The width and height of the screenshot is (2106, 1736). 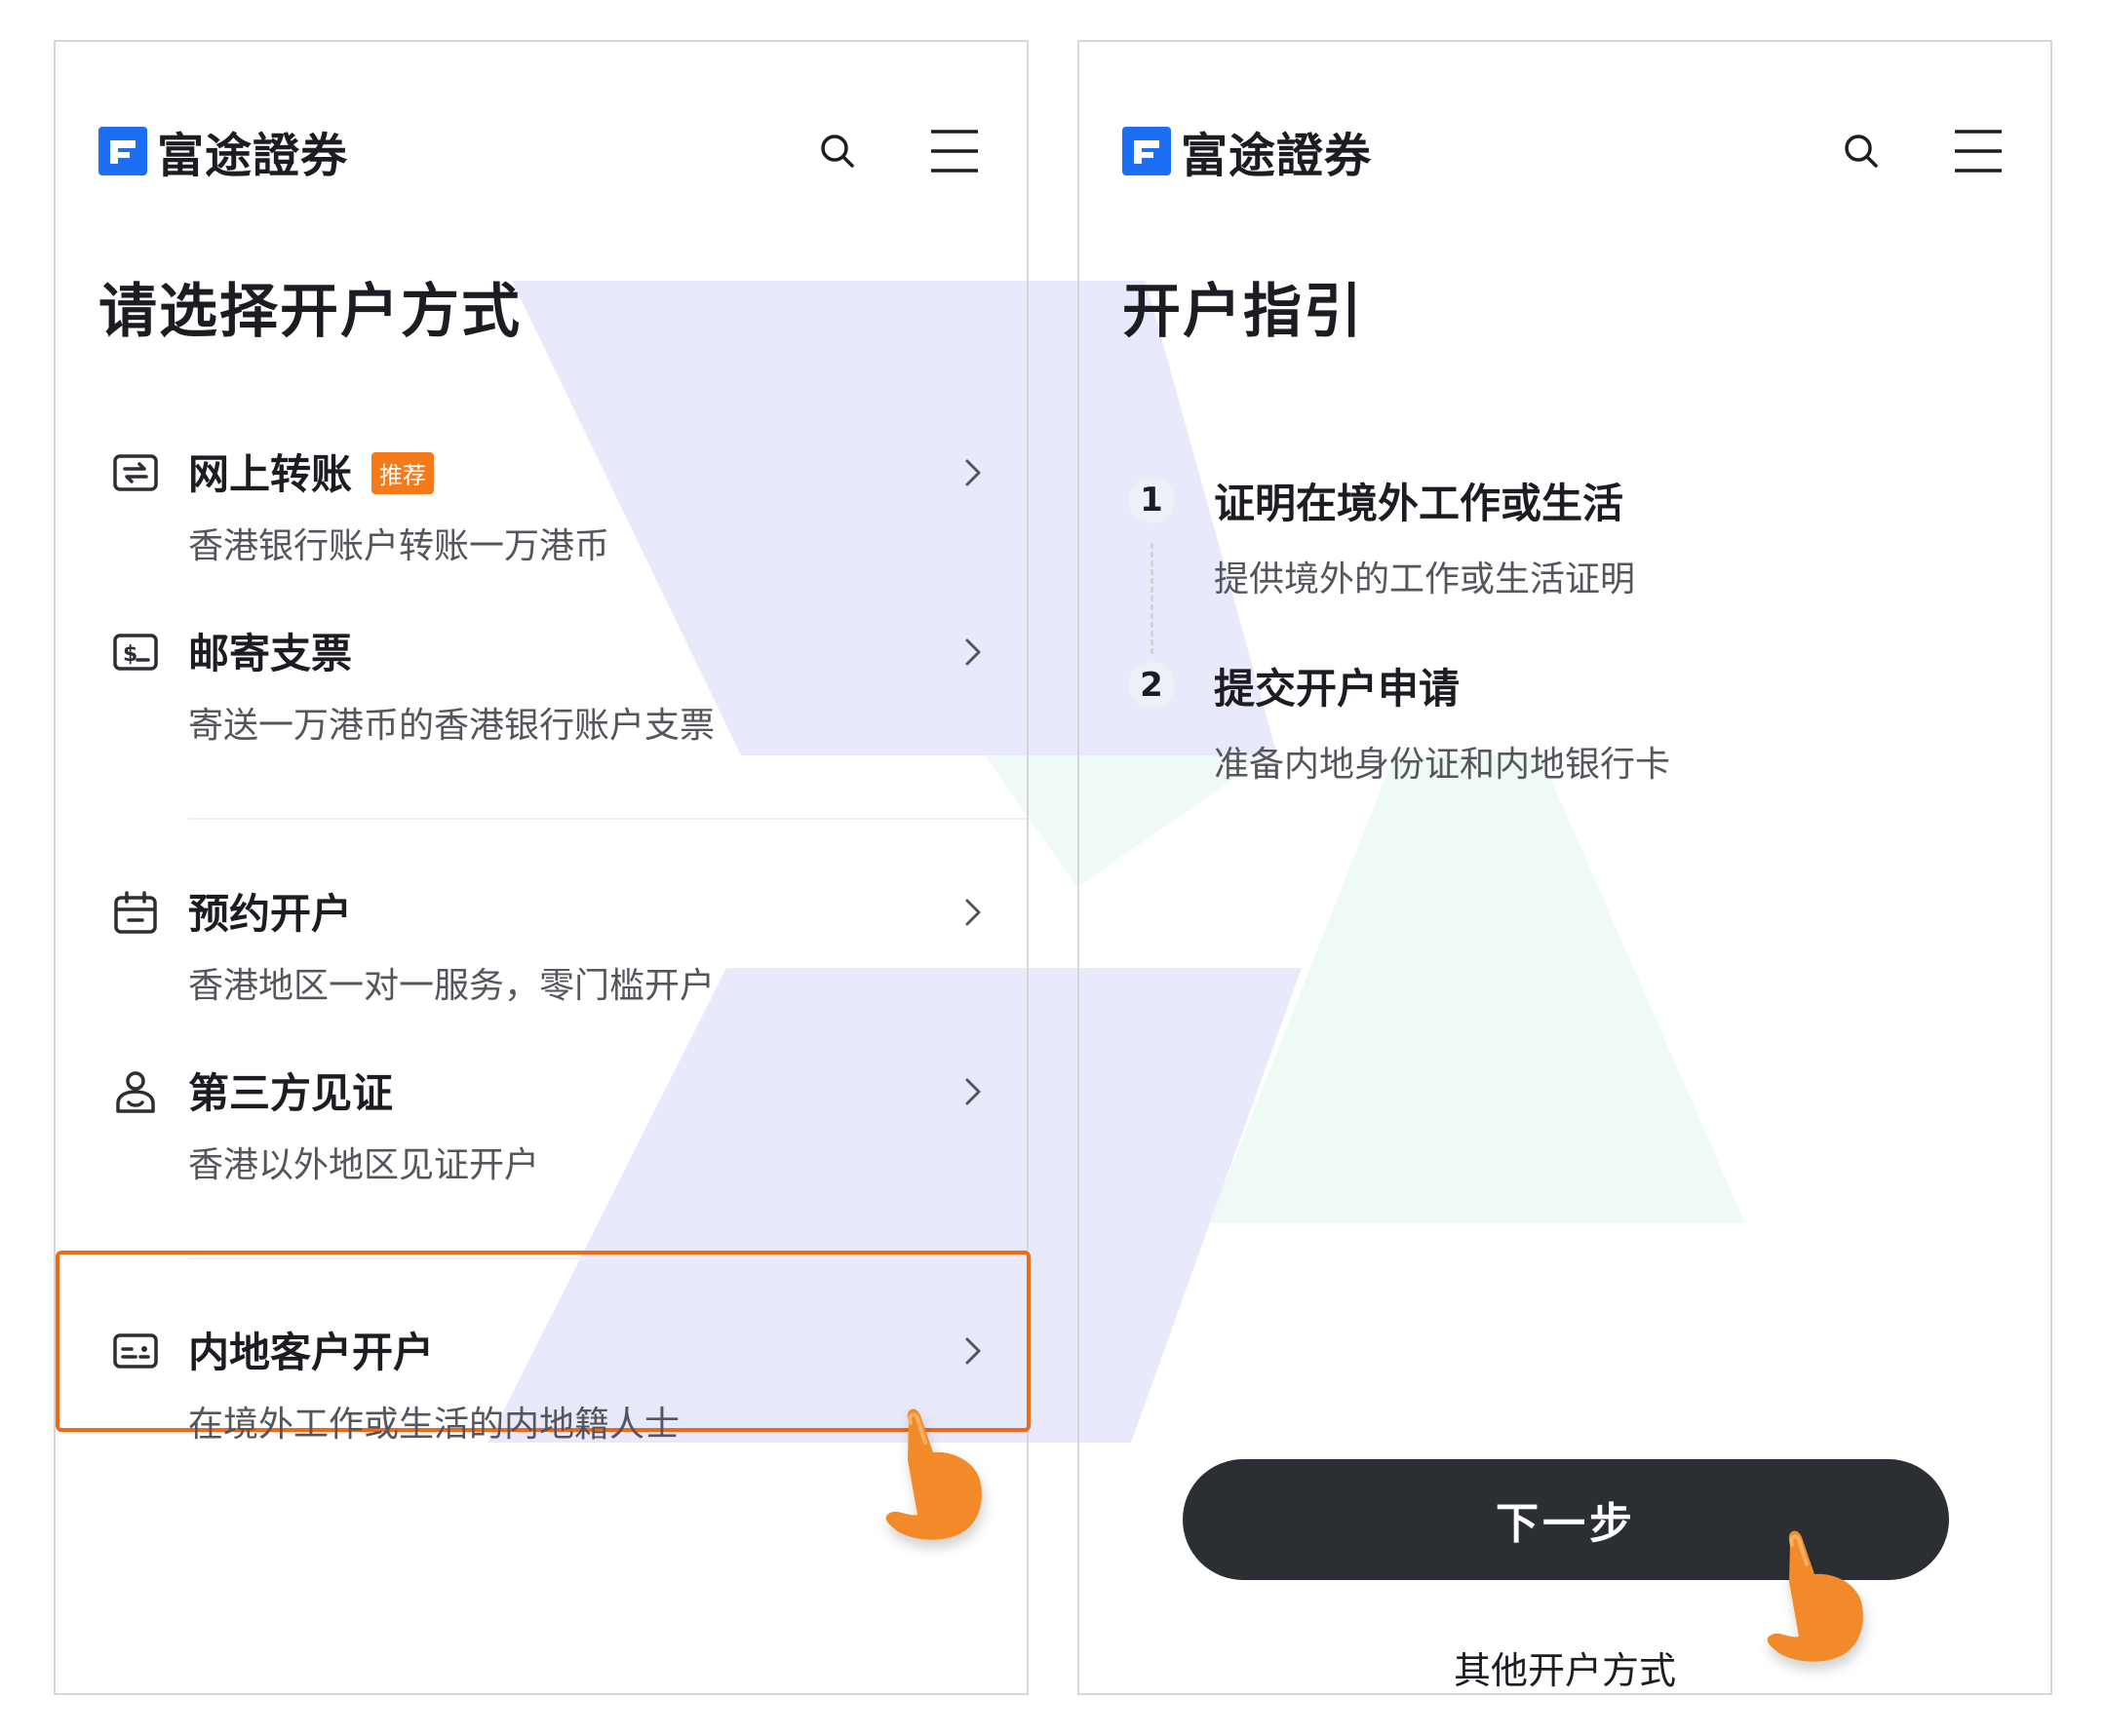 What do you see at coordinates (135, 1351) in the screenshot?
I see `id-card-icon` at bounding box center [135, 1351].